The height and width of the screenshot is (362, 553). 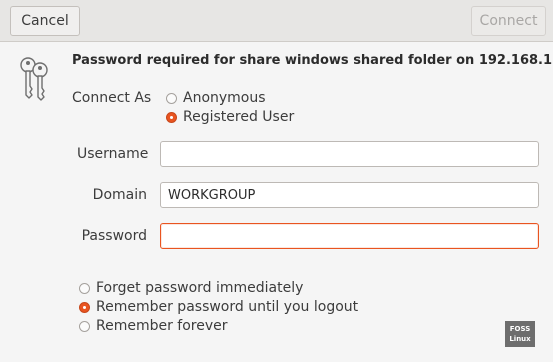 I want to click on radio-label: Anonymous, so click(x=224, y=98).